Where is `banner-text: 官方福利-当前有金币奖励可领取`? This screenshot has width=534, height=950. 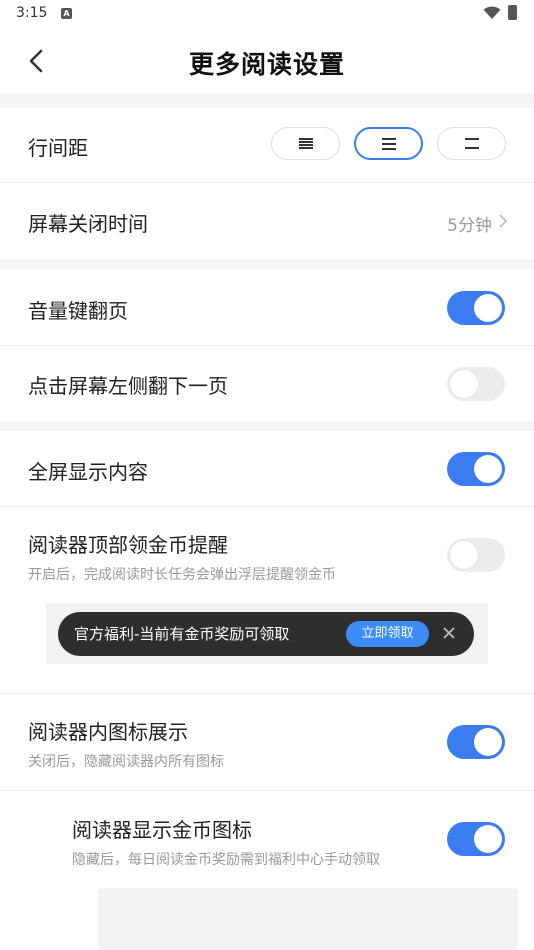
banner-text: 官方福利-当前有金币奖励可领取 is located at coordinates (182, 634).